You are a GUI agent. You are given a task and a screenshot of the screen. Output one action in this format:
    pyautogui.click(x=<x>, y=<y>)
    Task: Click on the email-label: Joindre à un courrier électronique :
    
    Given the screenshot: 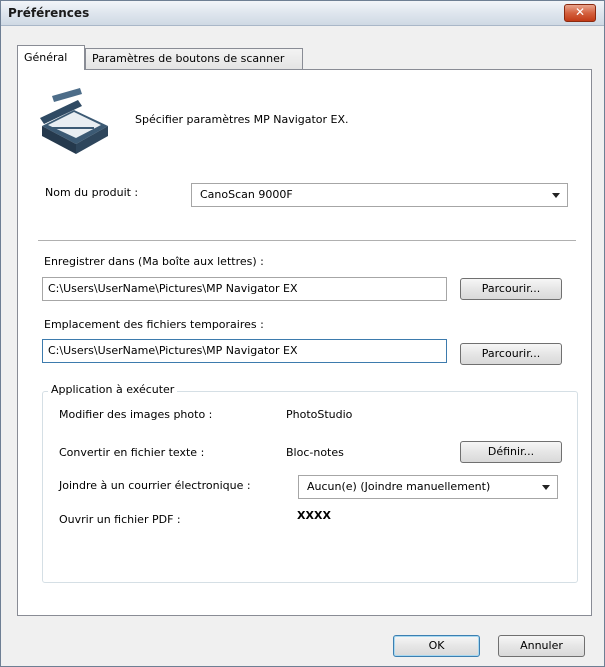 What is the action you would take?
    pyautogui.click(x=155, y=485)
    